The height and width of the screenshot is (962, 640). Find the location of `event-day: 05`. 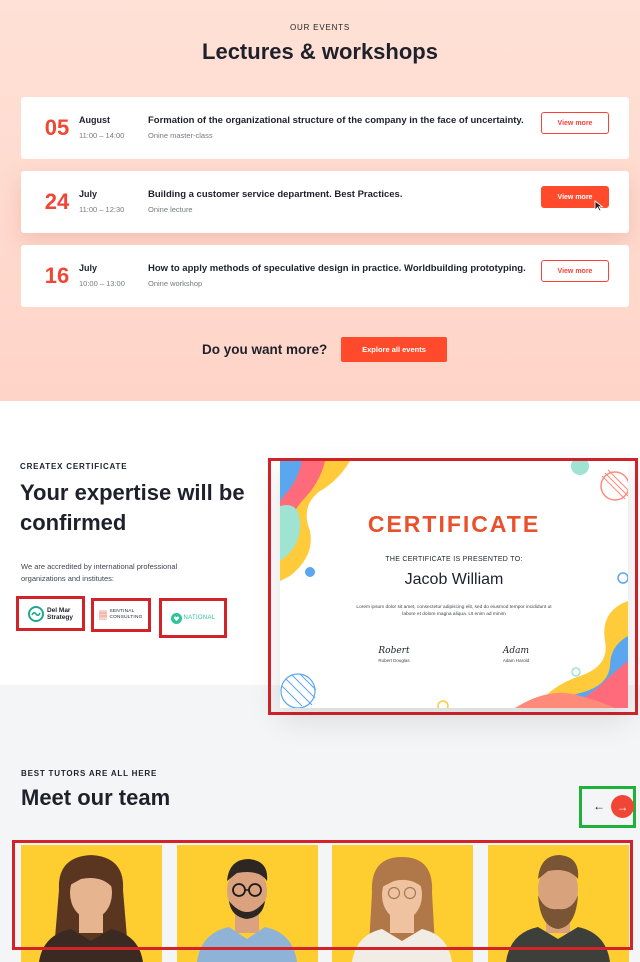

event-day: 05 is located at coordinates (57, 127).